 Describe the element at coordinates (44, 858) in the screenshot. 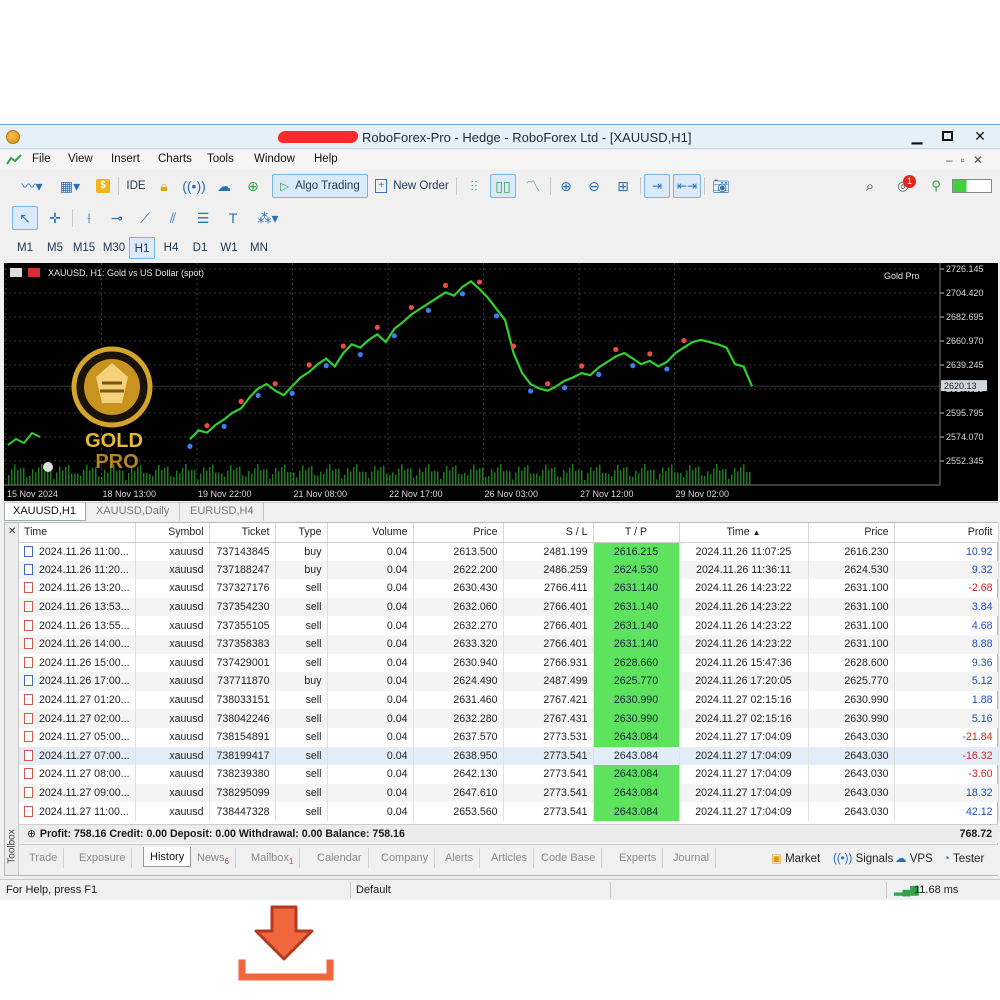

I see `tab-trade: Trade` at that location.